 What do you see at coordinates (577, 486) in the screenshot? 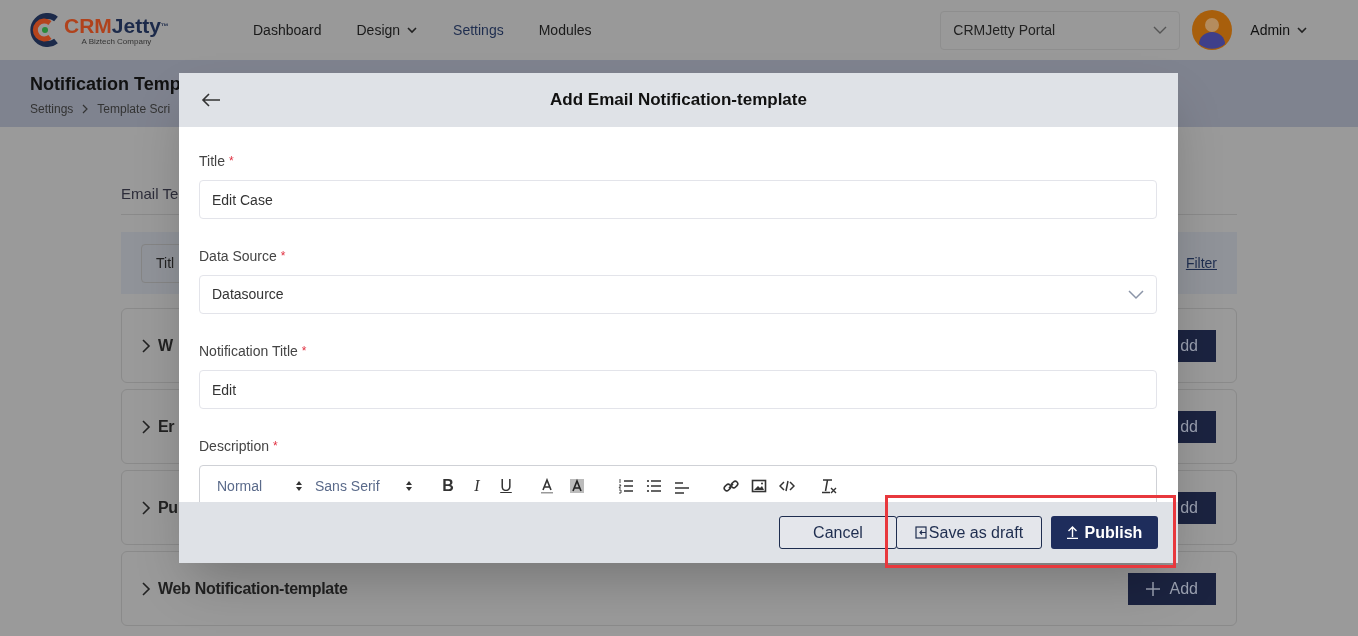
I see `highlight-icon` at bounding box center [577, 486].